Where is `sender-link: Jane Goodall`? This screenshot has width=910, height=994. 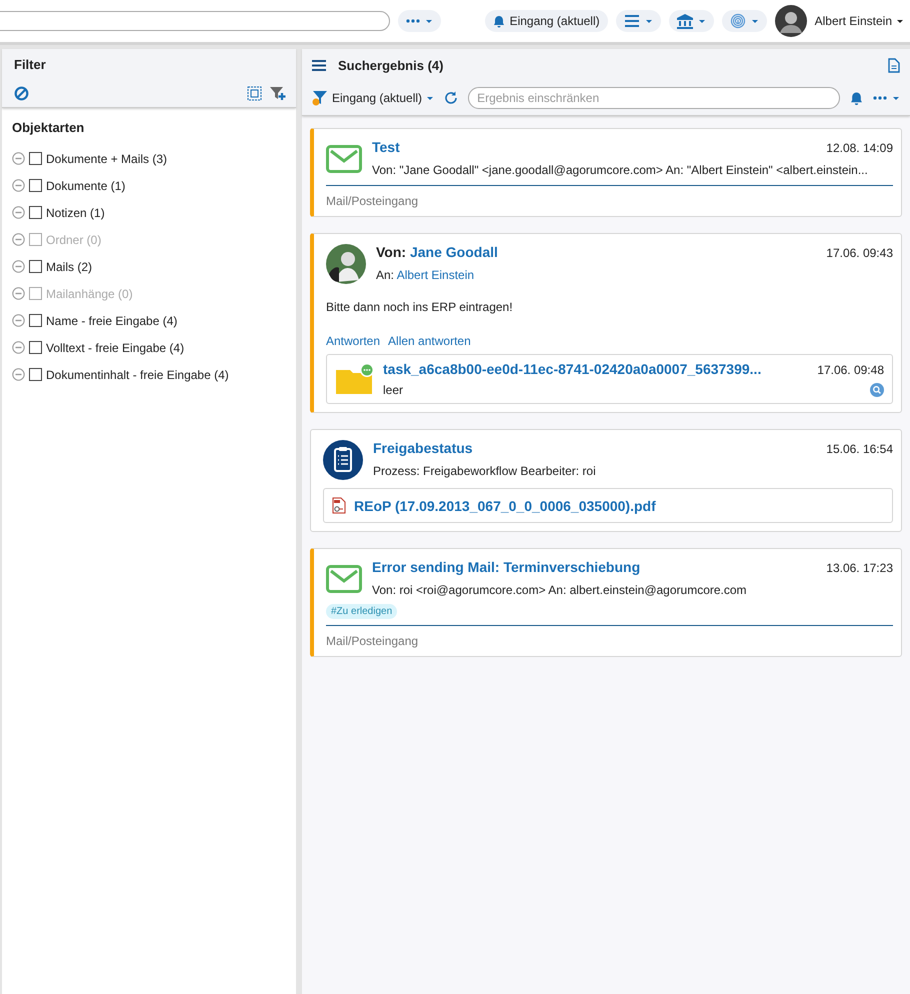
sender-link: Jane Goodall is located at coordinates (454, 252).